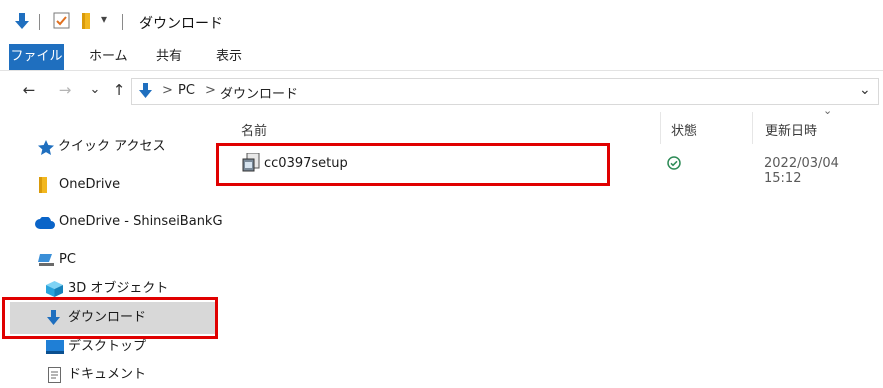  Describe the element at coordinates (119, 90) in the screenshot. I see `up-button: ↑` at that location.